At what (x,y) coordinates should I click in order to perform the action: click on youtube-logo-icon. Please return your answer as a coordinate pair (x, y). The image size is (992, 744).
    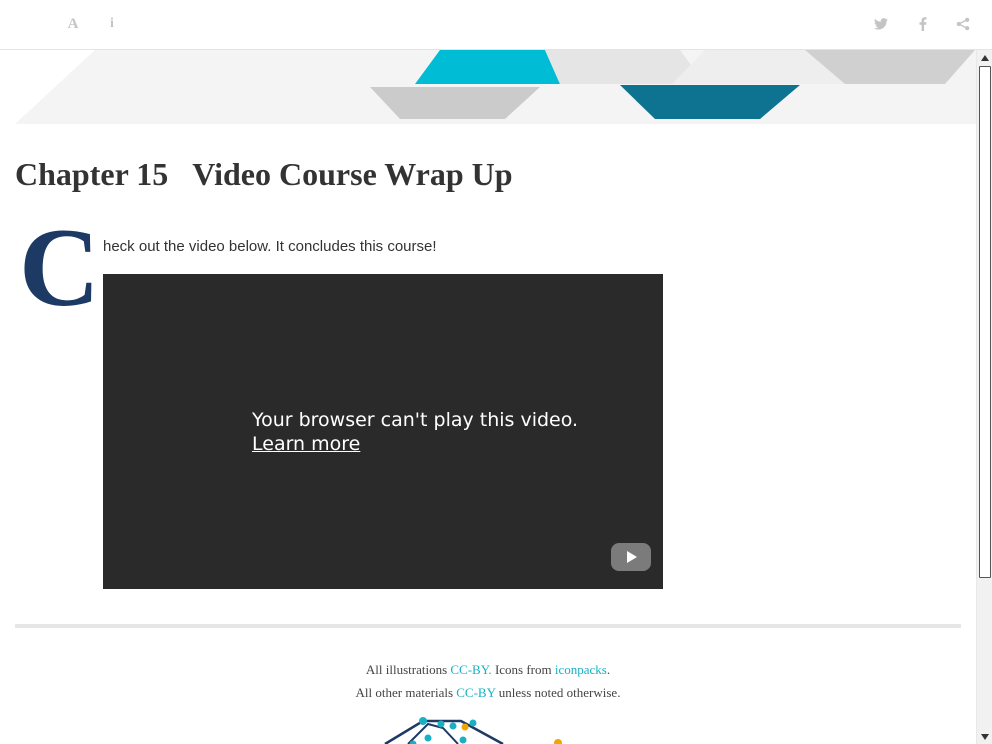
    Looking at the image, I should click on (631, 557).